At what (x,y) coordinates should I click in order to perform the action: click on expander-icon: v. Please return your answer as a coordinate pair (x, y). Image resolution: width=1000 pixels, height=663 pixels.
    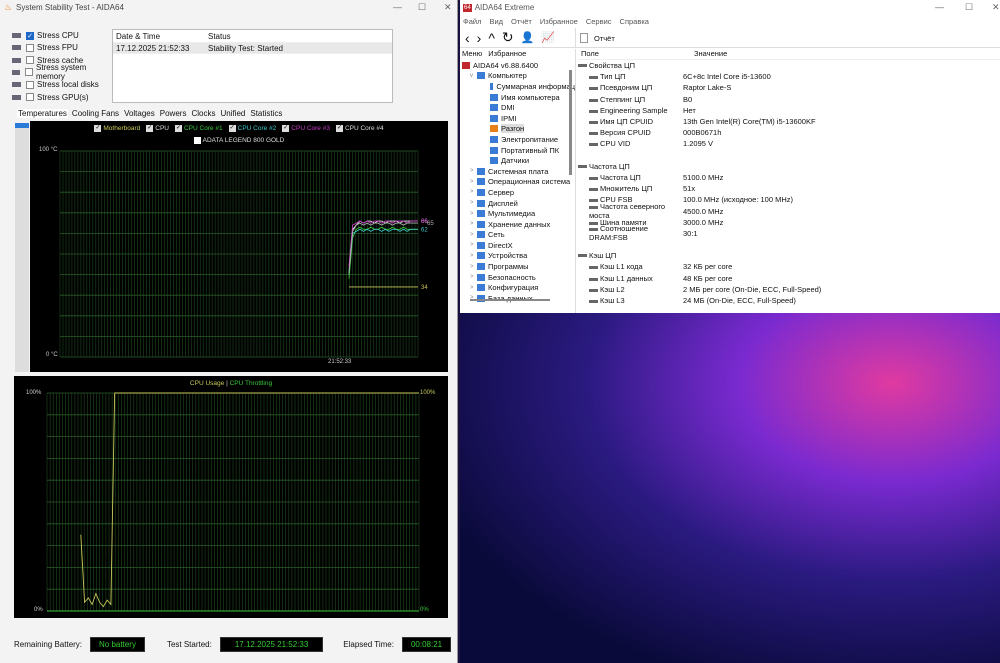
    Looking at the image, I should click on (473, 76).